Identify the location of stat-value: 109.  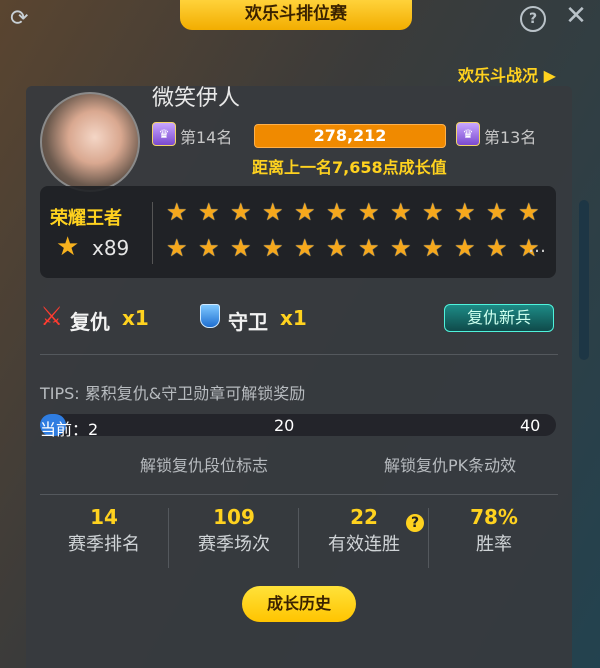
(234, 517).